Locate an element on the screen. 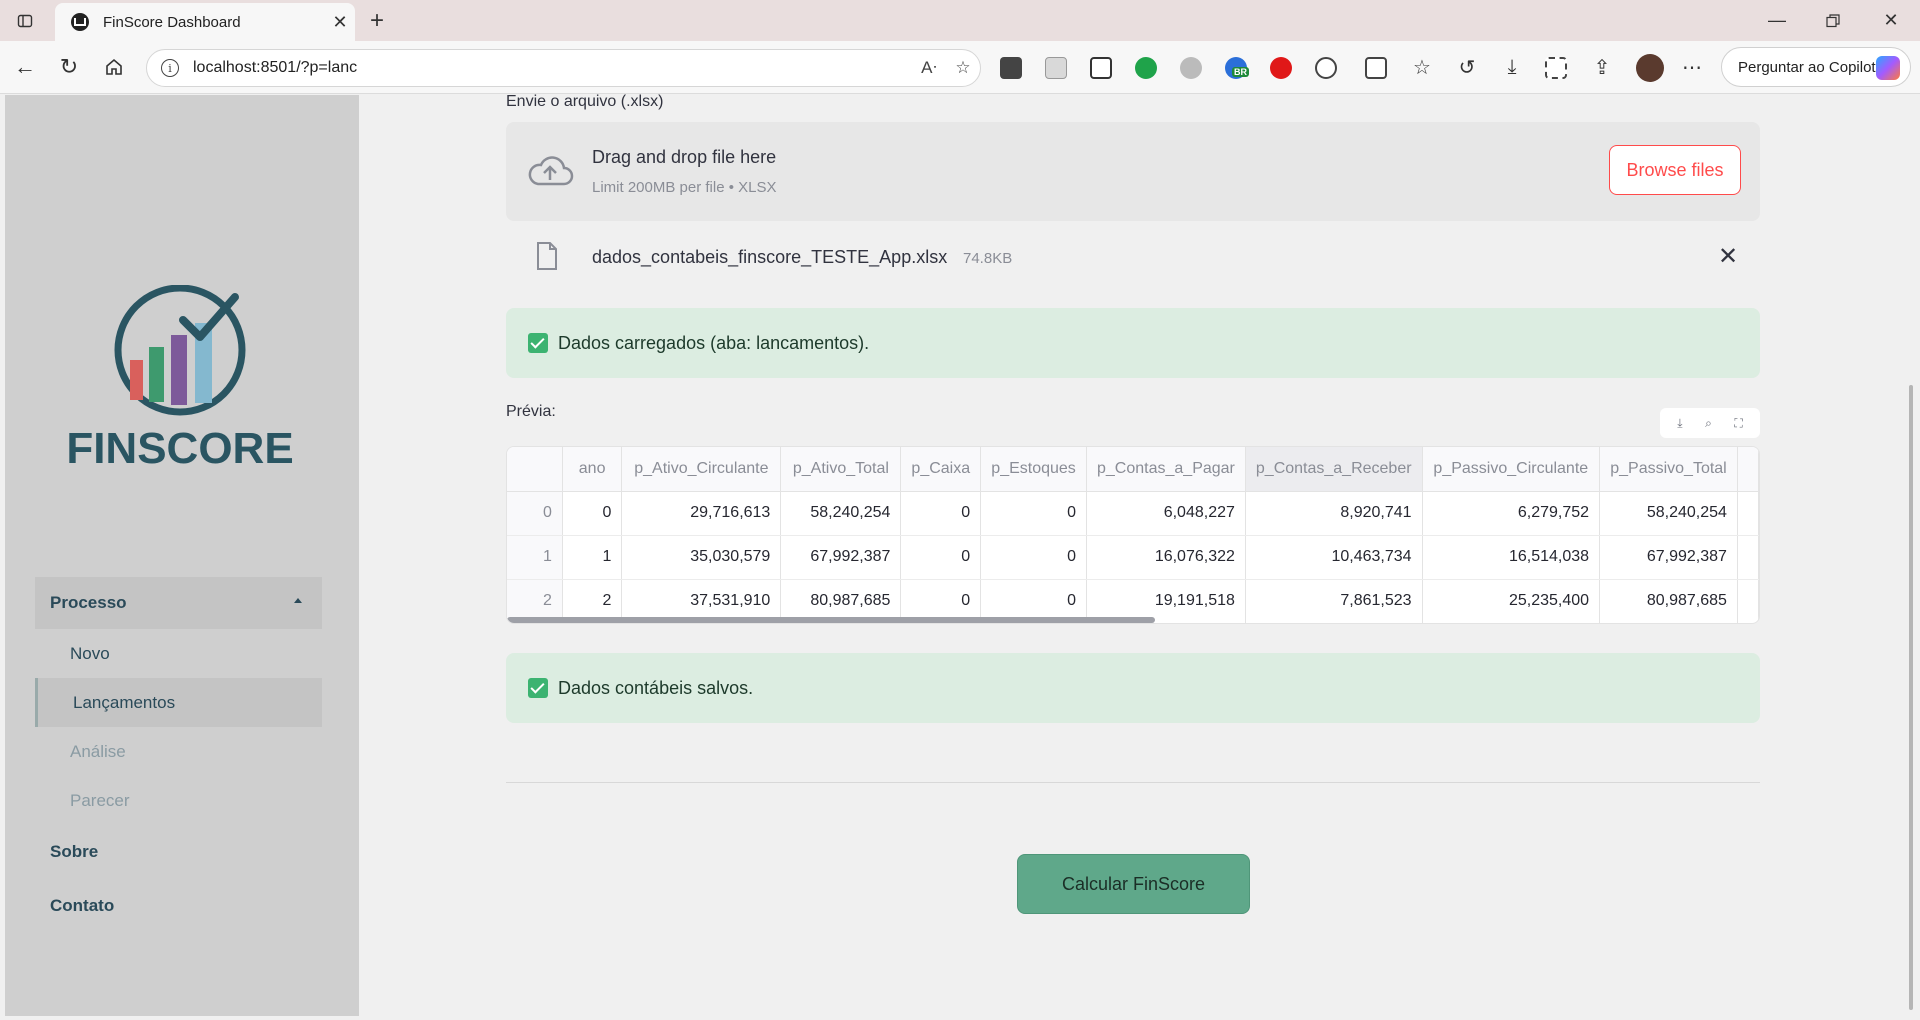 The image size is (1920, 1020). more-options-icon: ⋯ is located at coordinates (1692, 67).